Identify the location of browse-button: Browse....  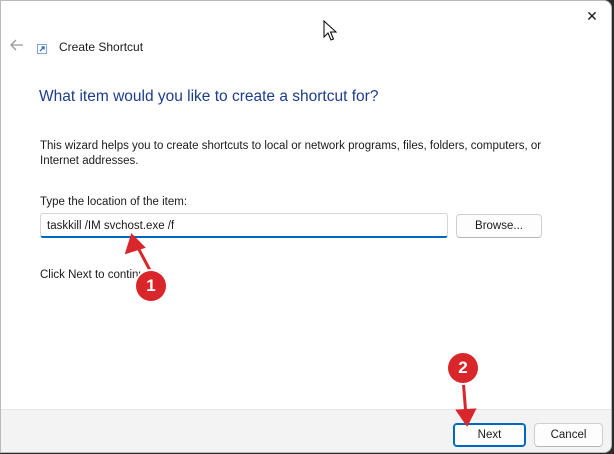
(499, 226).